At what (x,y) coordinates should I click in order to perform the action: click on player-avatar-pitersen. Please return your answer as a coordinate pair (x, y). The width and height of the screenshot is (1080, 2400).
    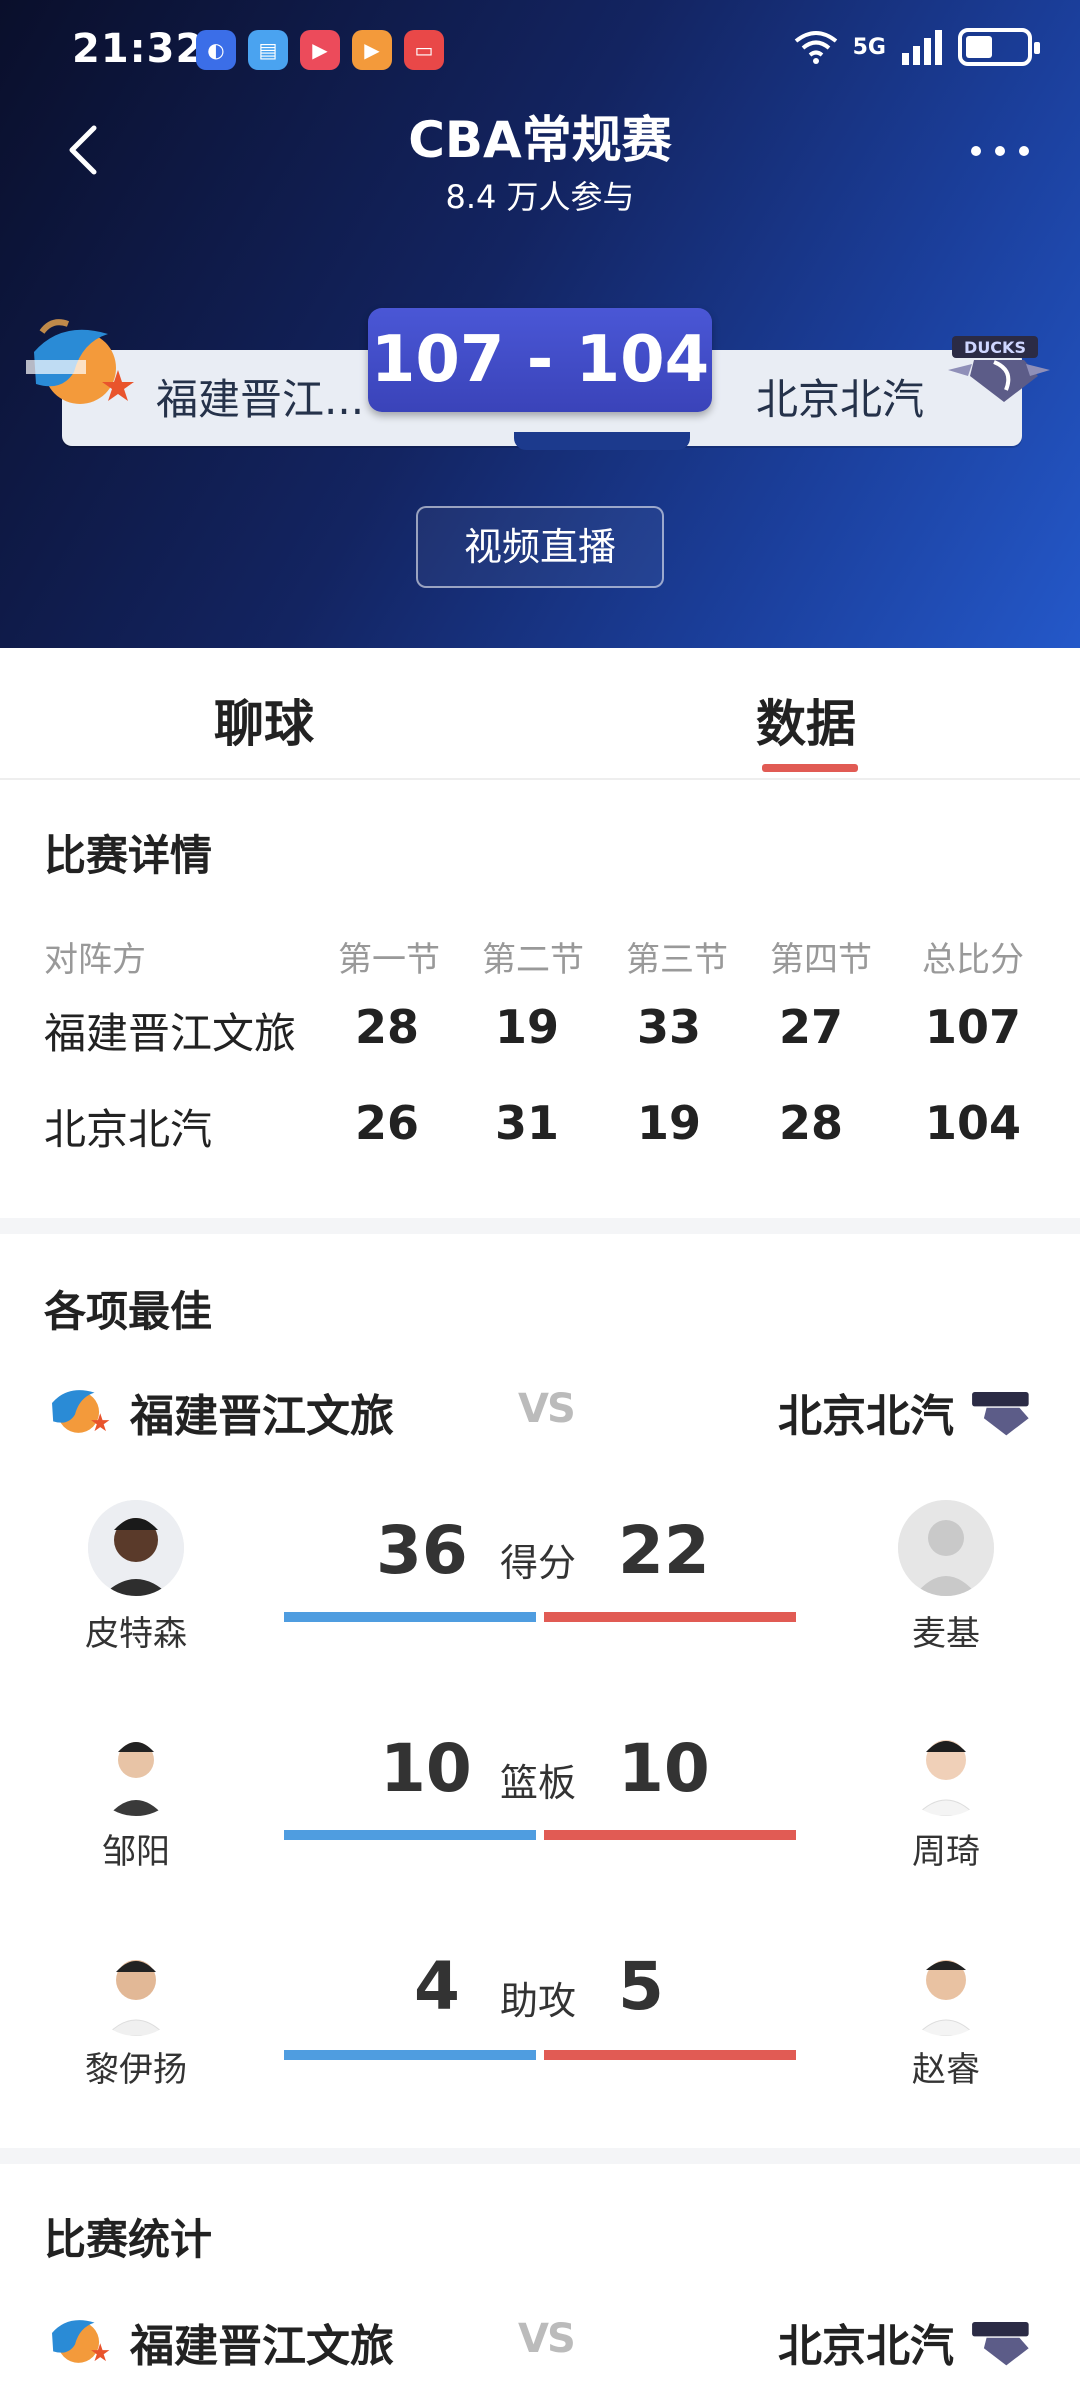
    Looking at the image, I should click on (136, 1548).